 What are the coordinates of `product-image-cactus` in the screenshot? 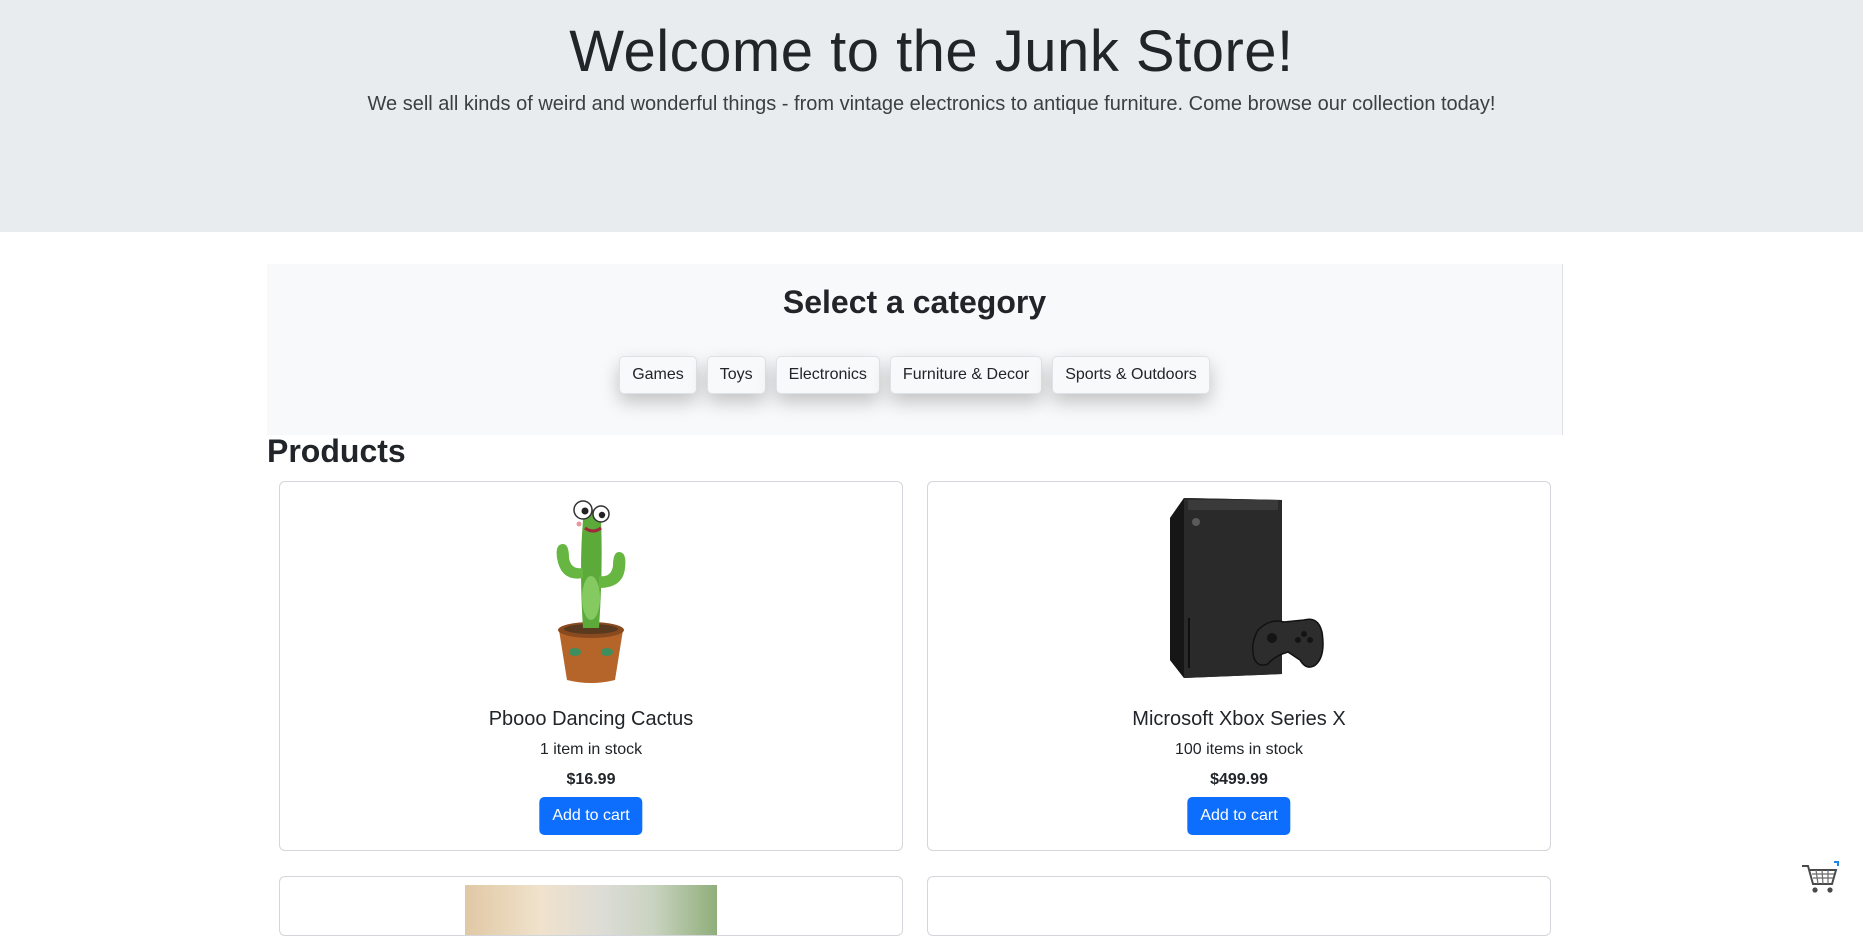 It's located at (591, 588).